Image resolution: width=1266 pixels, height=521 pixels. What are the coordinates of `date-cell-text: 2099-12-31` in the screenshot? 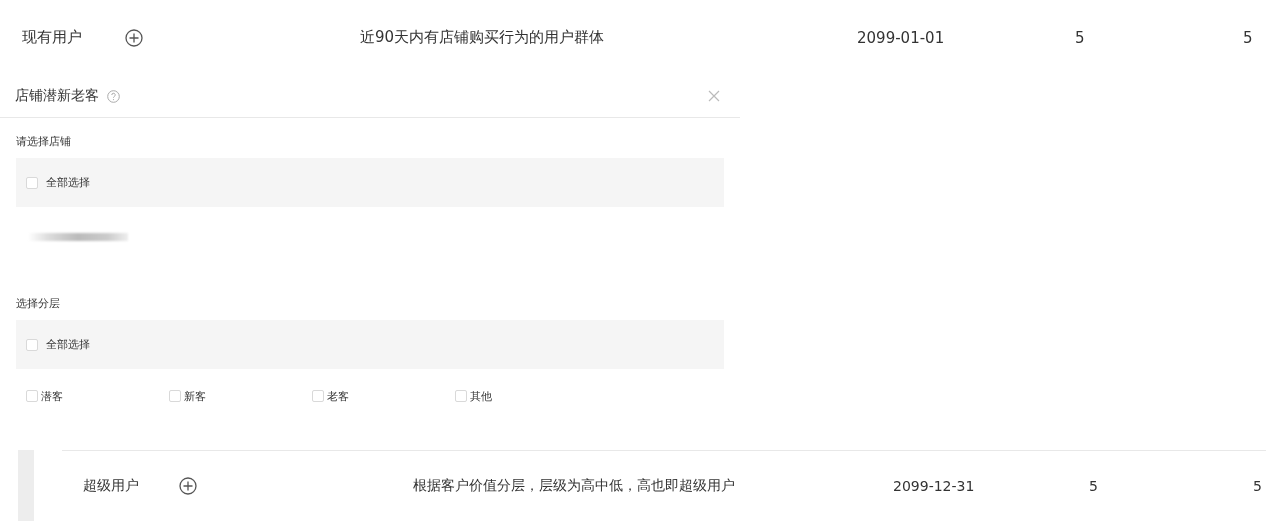 It's located at (934, 486).